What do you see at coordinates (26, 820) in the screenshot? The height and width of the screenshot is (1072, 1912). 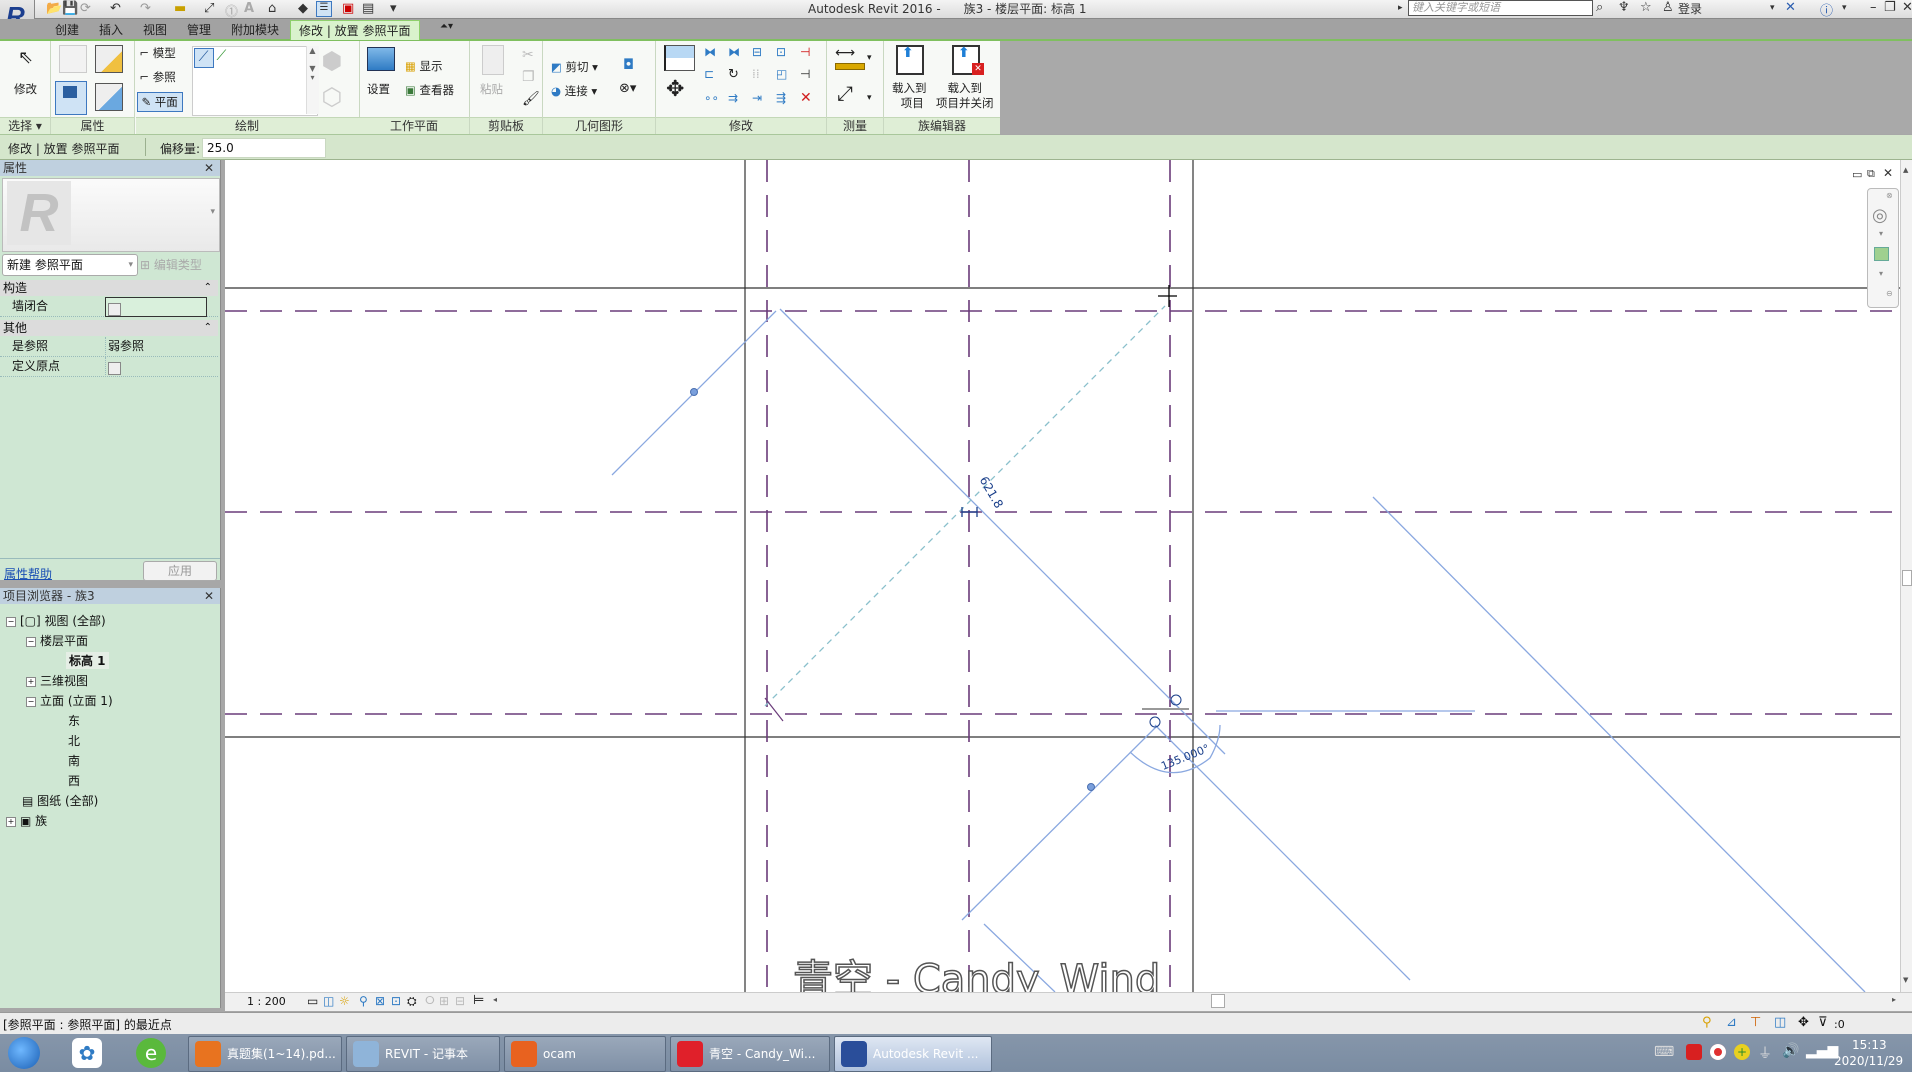 I see `tree-node-families: + ▣ 族` at bounding box center [26, 820].